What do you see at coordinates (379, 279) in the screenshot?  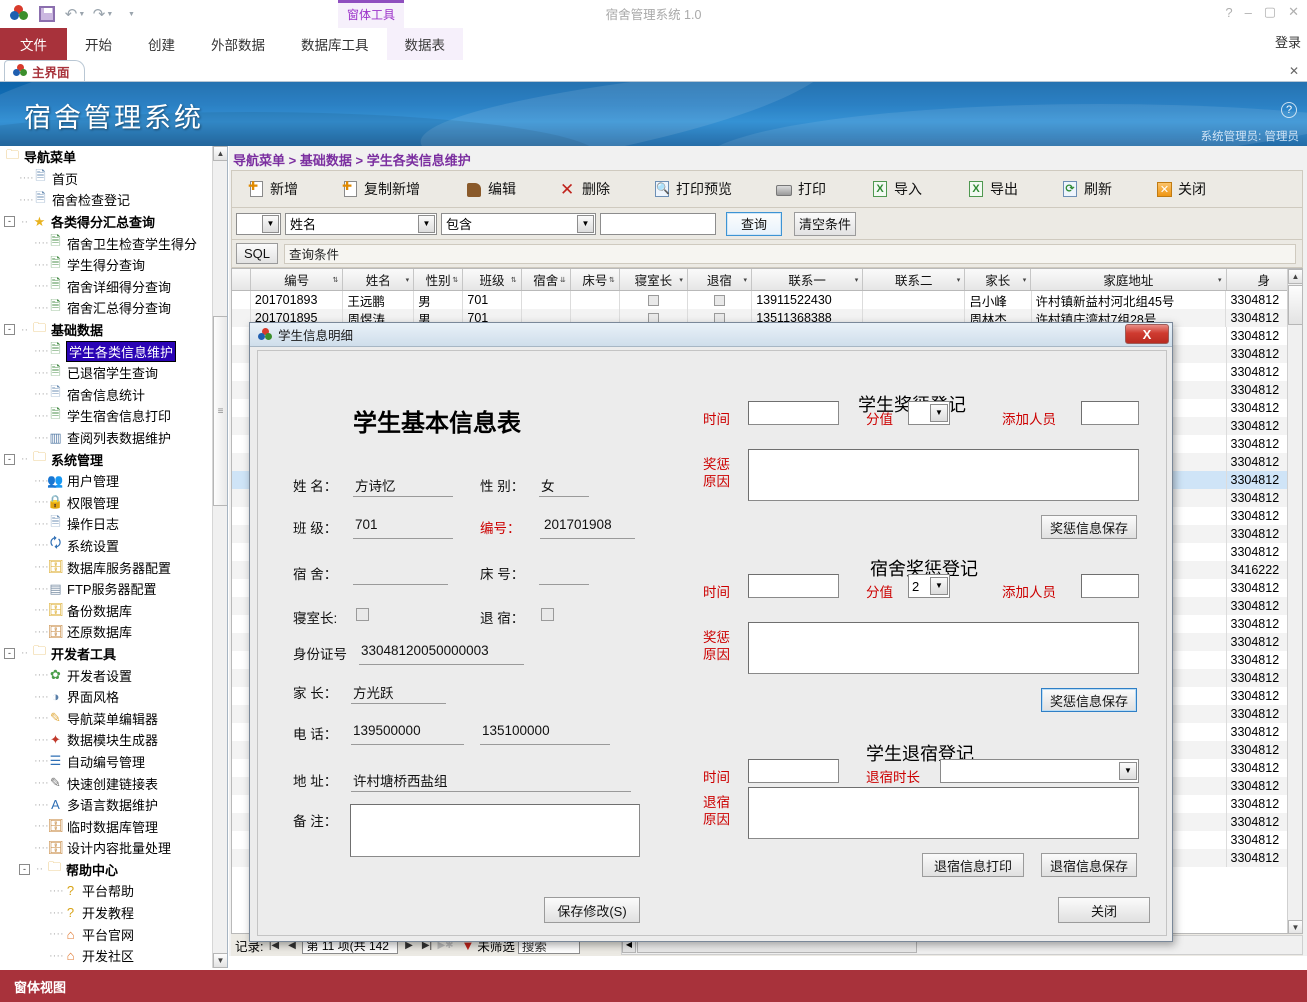 I see `grid-column-header-1: 姓名 ▾` at bounding box center [379, 279].